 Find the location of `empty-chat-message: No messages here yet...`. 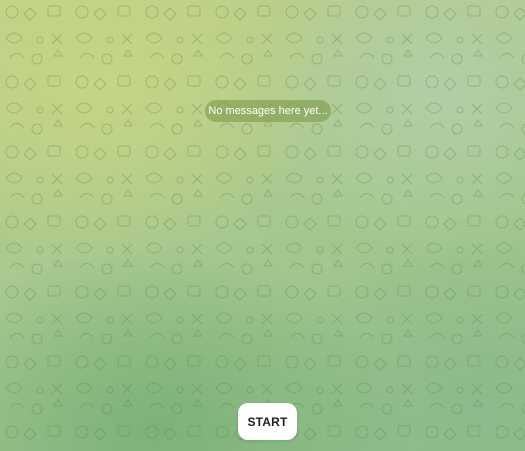

empty-chat-message: No messages here yet... is located at coordinates (268, 111).